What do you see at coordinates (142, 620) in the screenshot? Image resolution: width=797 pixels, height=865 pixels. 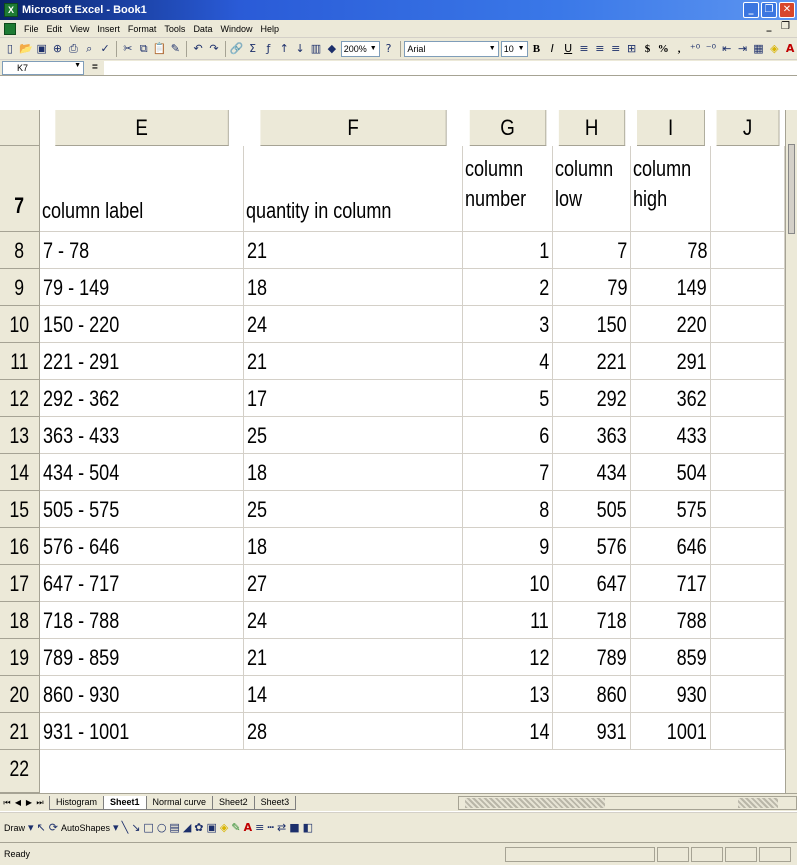 I see `cell-column-label: 718 - 788` at bounding box center [142, 620].